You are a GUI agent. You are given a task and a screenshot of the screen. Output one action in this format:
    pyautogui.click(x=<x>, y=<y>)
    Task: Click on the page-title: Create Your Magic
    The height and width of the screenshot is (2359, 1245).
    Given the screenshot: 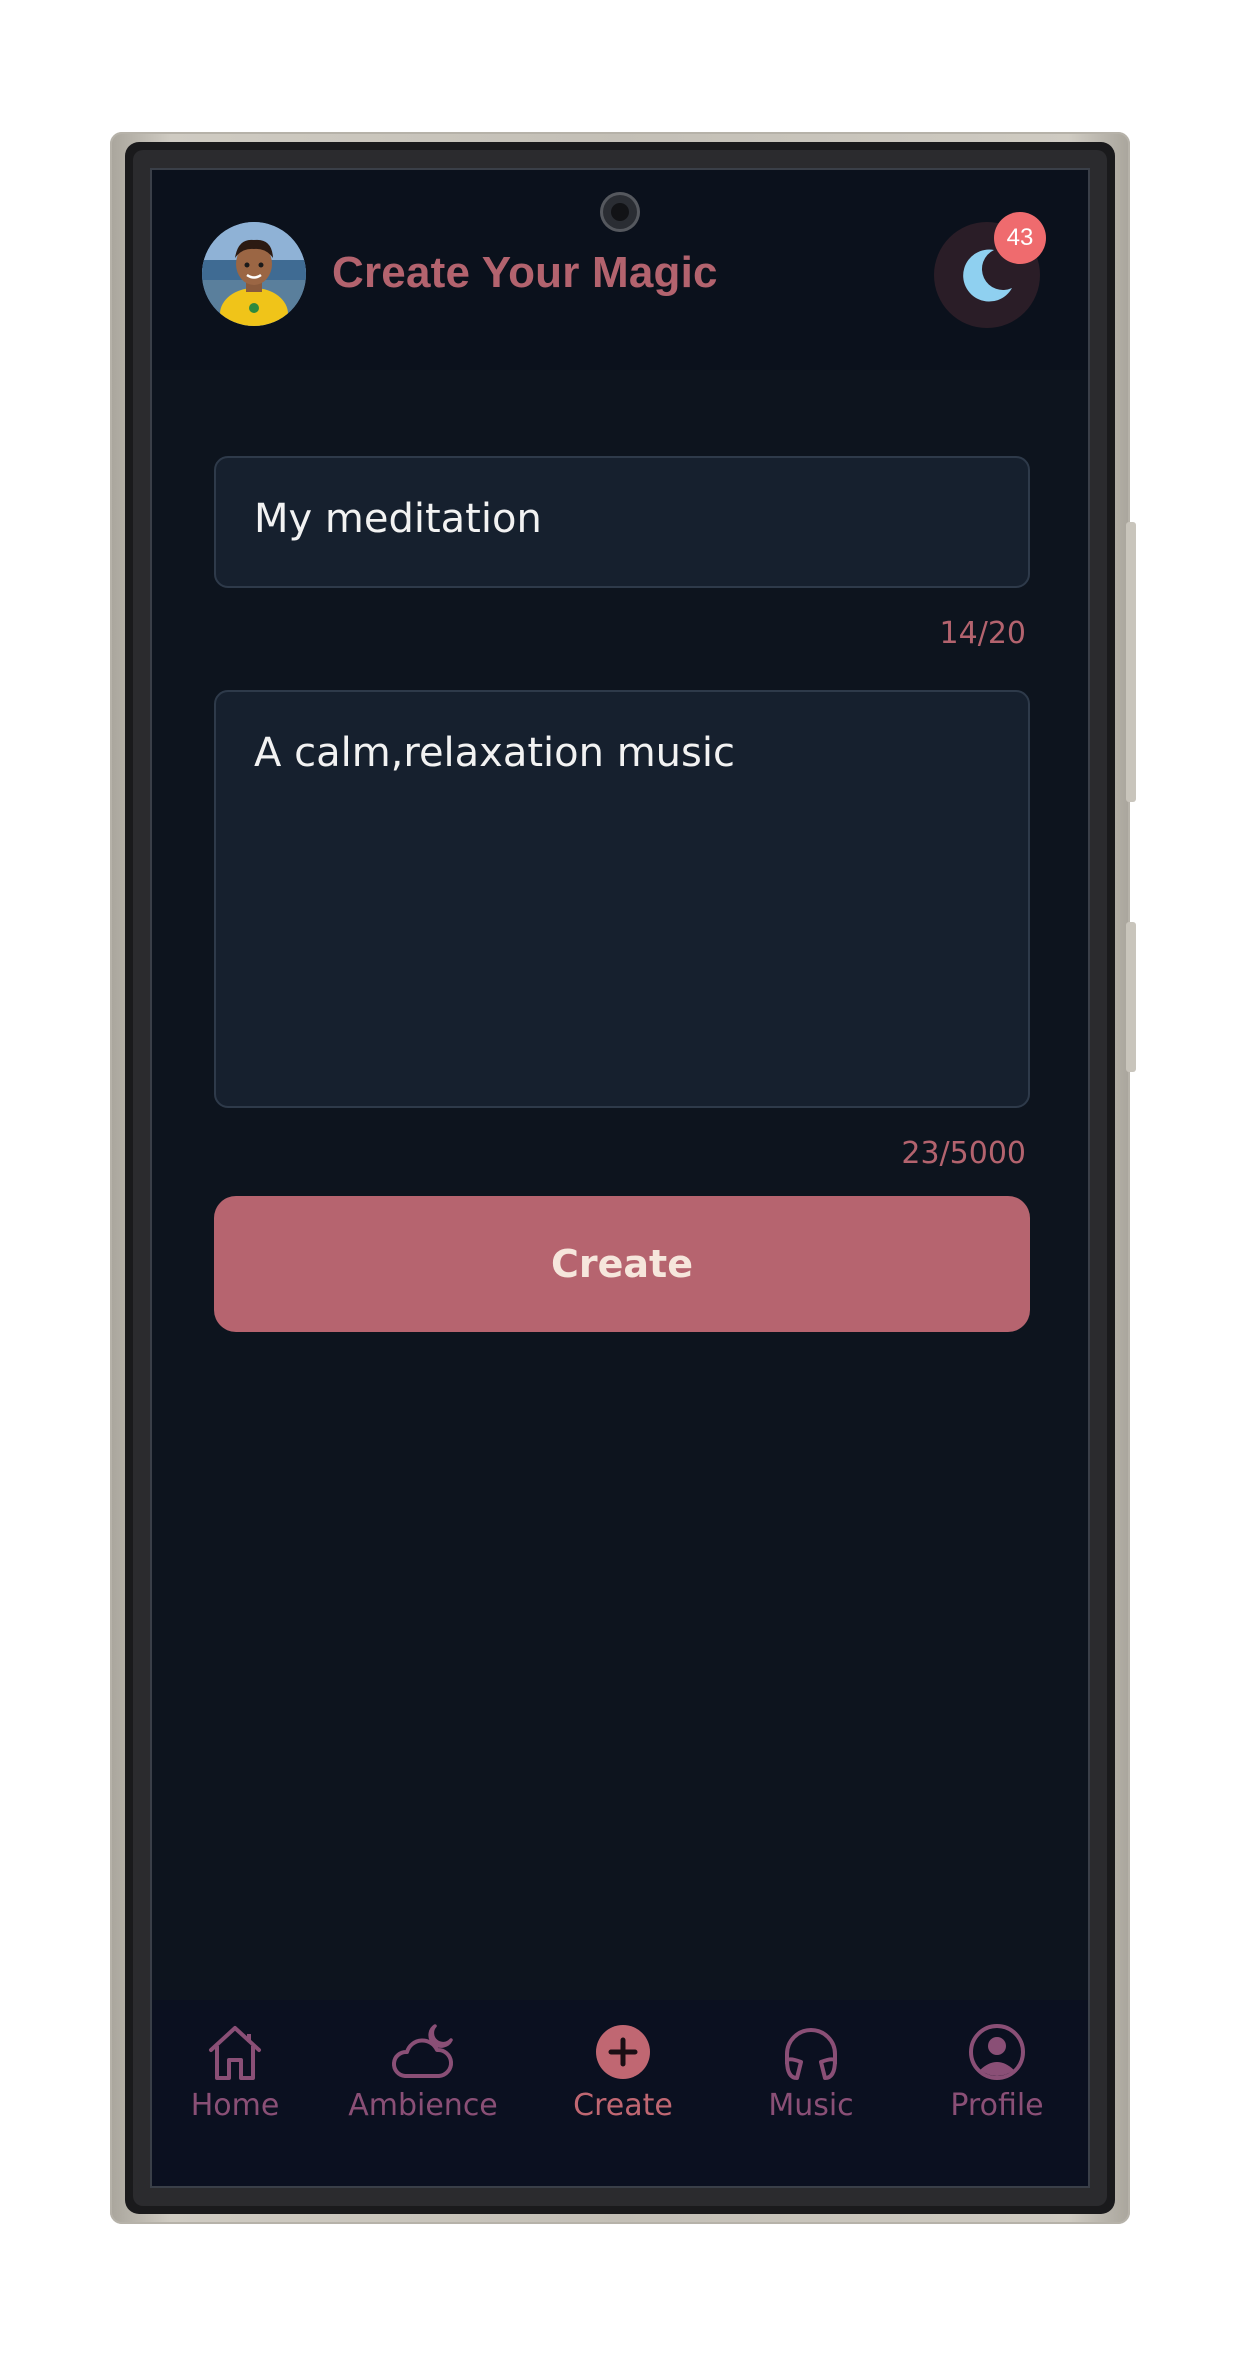 What is the action you would take?
    pyautogui.click(x=525, y=272)
    